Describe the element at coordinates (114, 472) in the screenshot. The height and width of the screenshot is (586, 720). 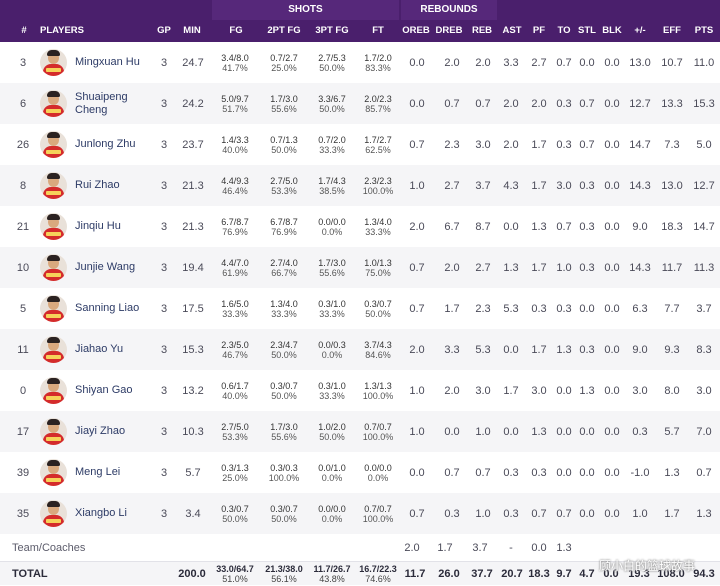
I see `player-name-link: Meng Lei` at that location.